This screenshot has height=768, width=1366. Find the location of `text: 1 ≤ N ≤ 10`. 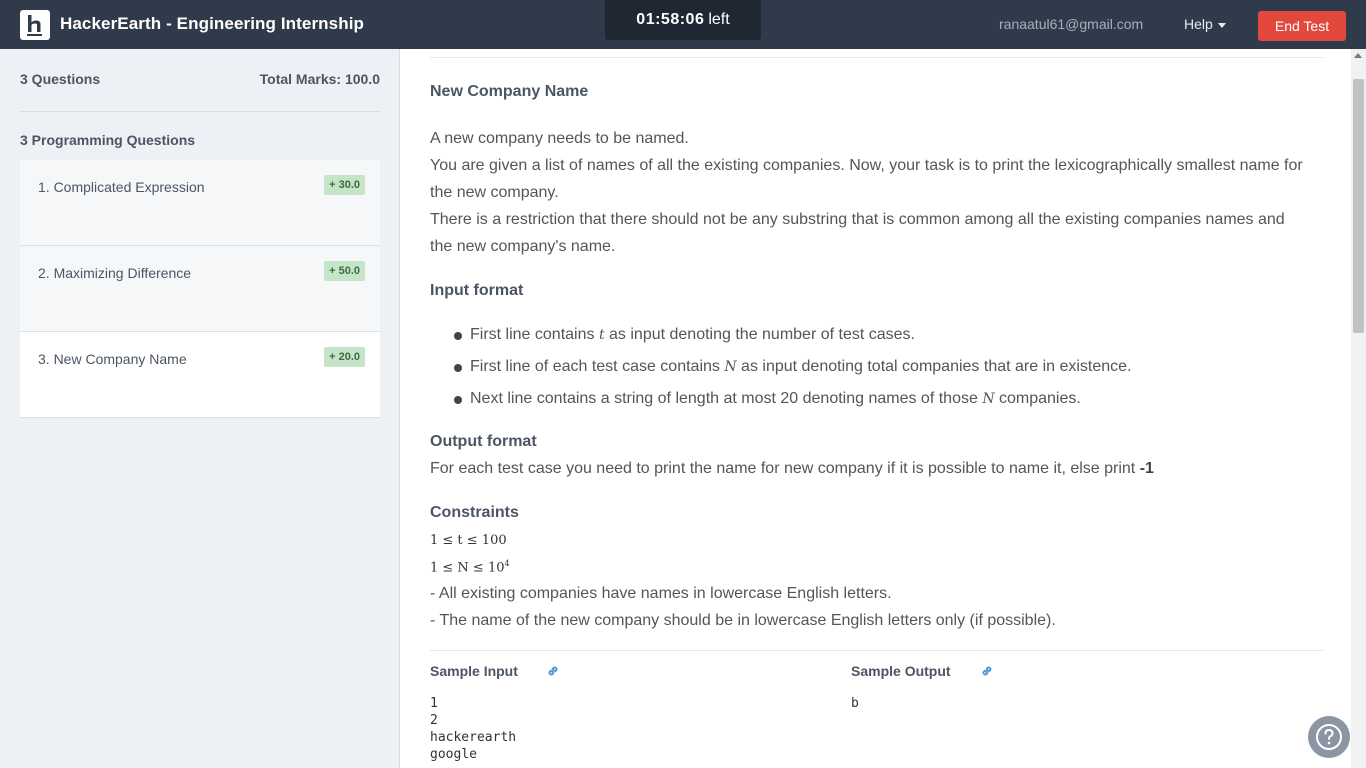

text: 1 ≤ N ≤ 10 is located at coordinates (467, 568).